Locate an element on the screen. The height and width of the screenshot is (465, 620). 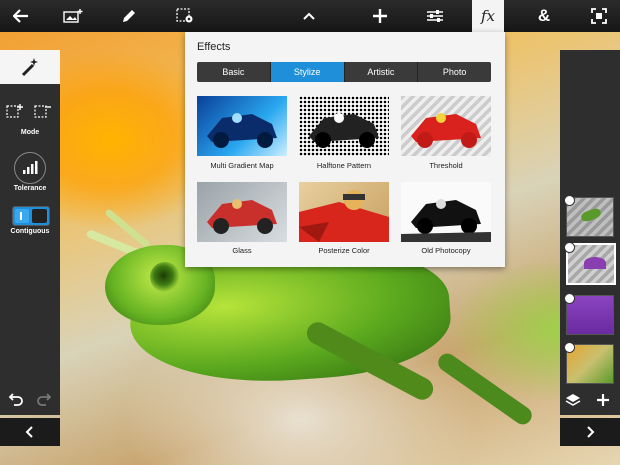
add-image-icon is located at coordinates (73, 16).